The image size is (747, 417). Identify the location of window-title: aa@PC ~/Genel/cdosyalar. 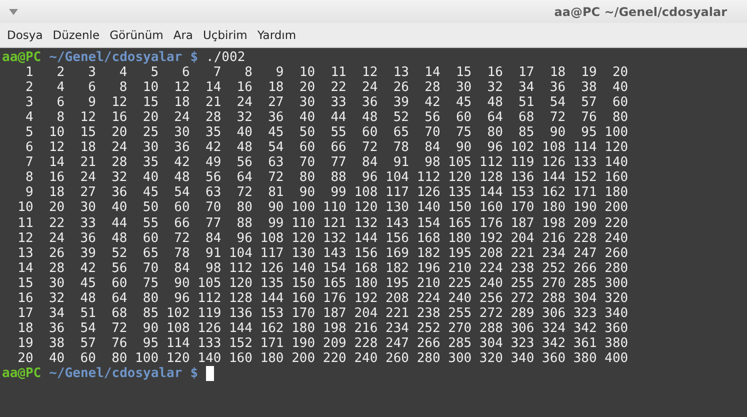
(640, 11).